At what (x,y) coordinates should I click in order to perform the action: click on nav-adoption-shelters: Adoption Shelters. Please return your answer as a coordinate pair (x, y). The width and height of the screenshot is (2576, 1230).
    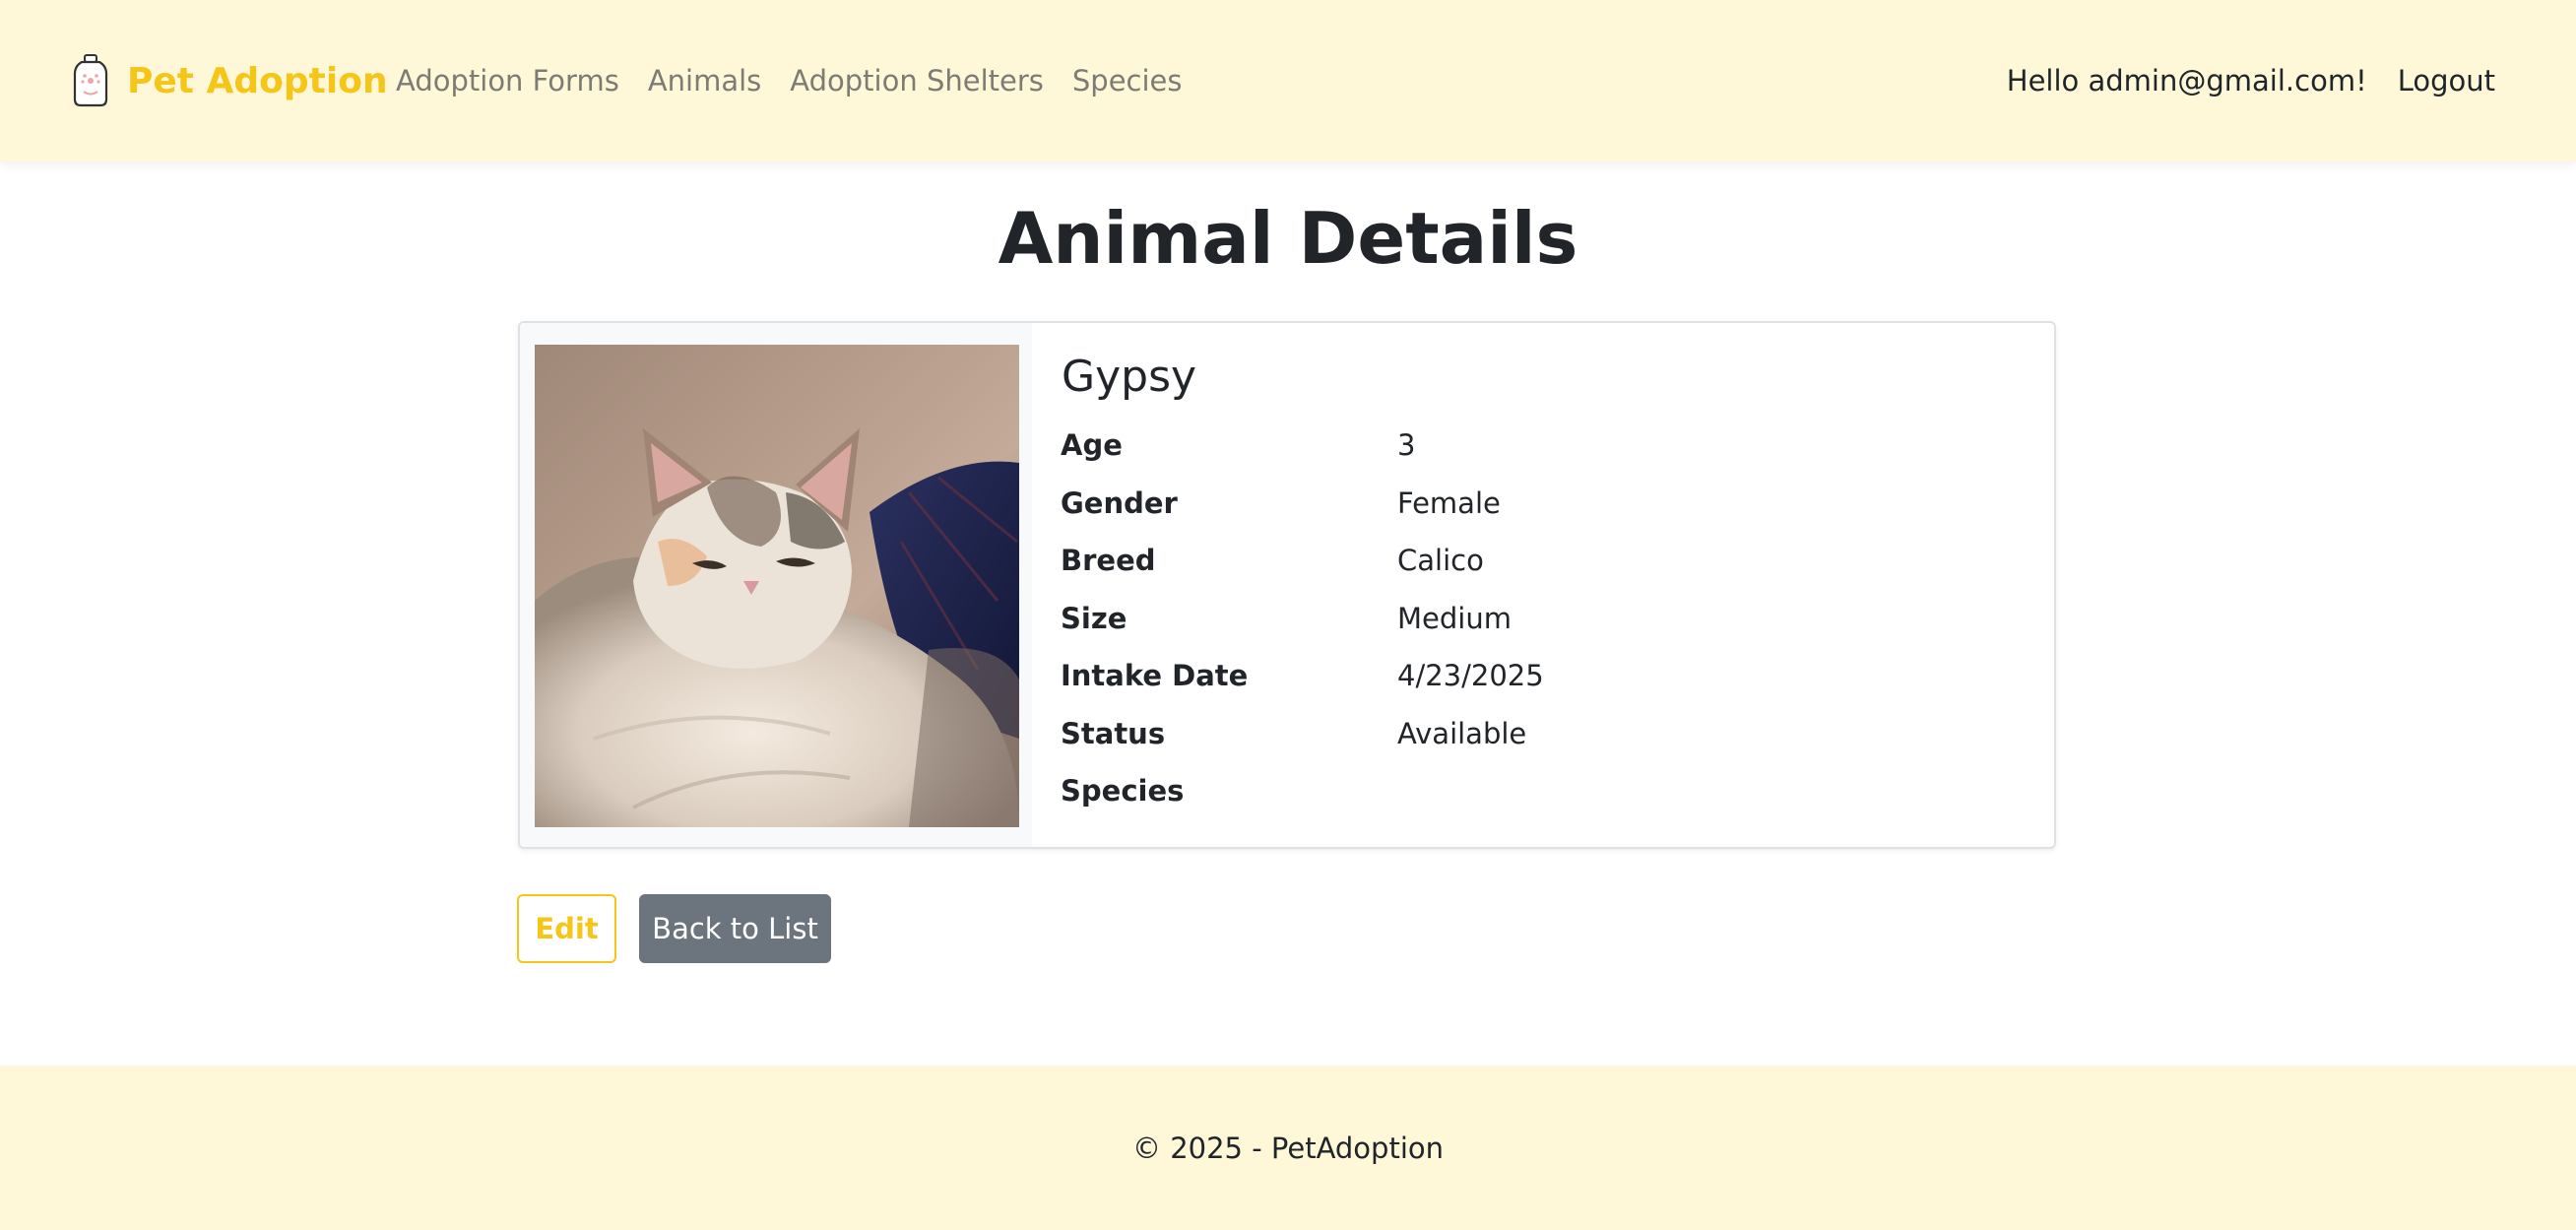
    Looking at the image, I should click on (917, 80).